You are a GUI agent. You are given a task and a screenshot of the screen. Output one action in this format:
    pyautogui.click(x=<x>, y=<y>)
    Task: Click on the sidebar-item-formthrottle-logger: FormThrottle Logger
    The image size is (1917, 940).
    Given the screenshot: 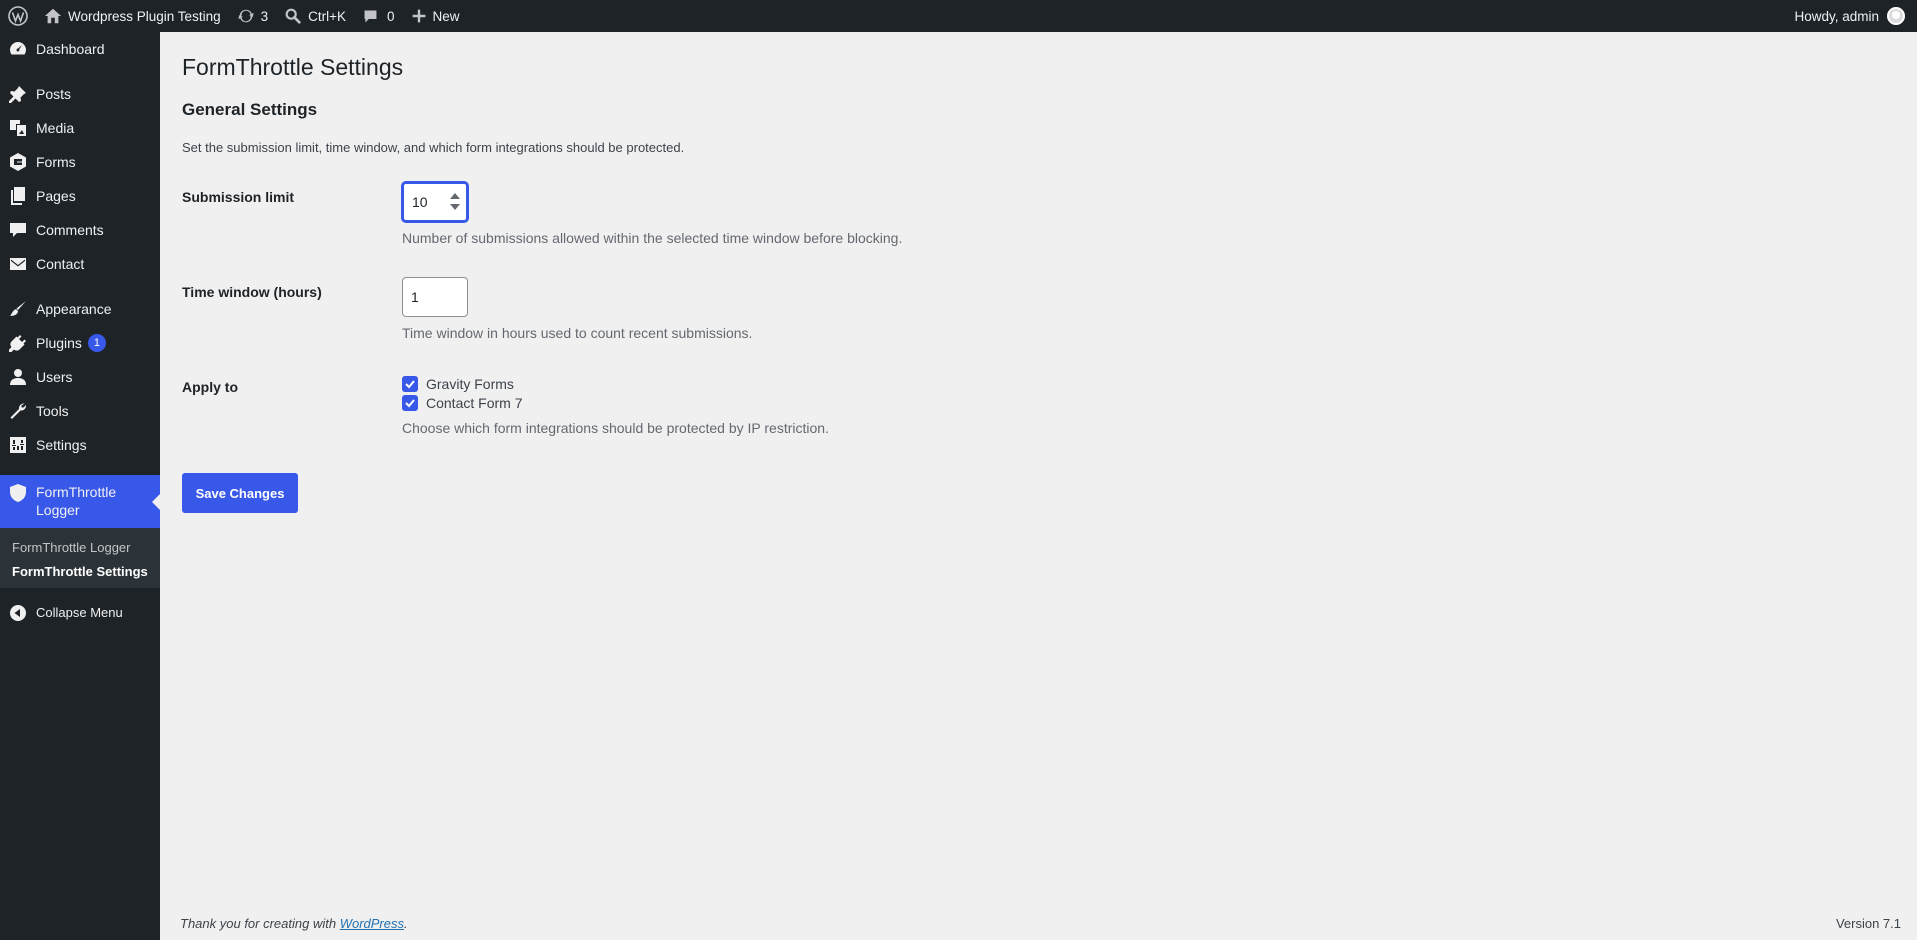 What is the action you would take?
    pyautogui.click(x=80, y=502)
    